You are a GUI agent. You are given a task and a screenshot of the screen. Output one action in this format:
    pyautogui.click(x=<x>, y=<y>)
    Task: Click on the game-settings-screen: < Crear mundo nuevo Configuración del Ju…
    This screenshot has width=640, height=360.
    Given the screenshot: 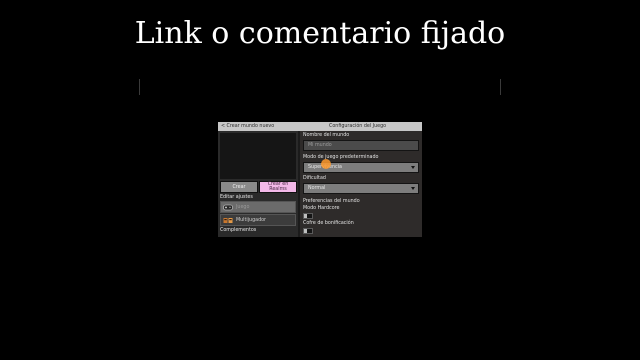 What is the action you would take?
    pyautogui.click(x=320, y=179)
    